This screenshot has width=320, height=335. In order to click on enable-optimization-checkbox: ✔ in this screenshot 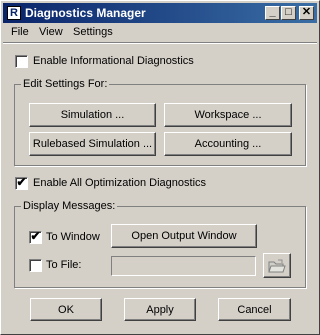, I will do `click(21, 182)`.